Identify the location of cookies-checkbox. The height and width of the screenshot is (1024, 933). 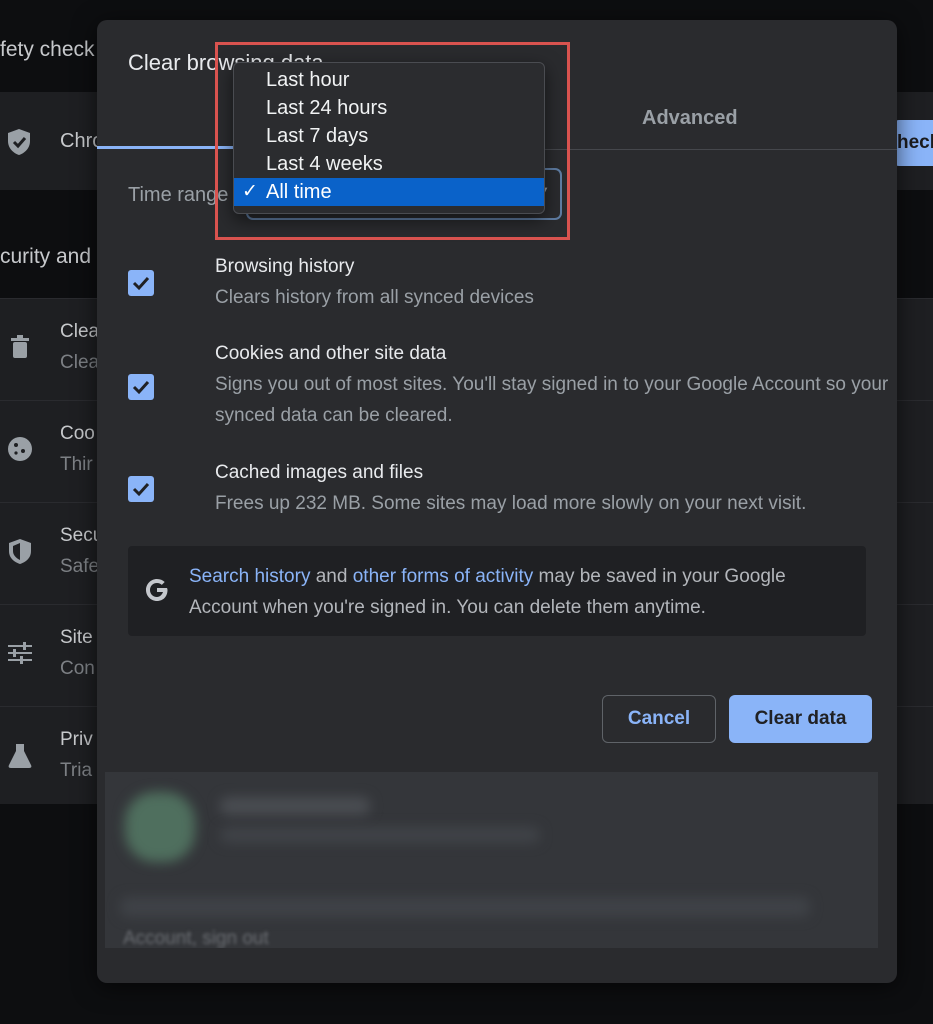
(141, 387).